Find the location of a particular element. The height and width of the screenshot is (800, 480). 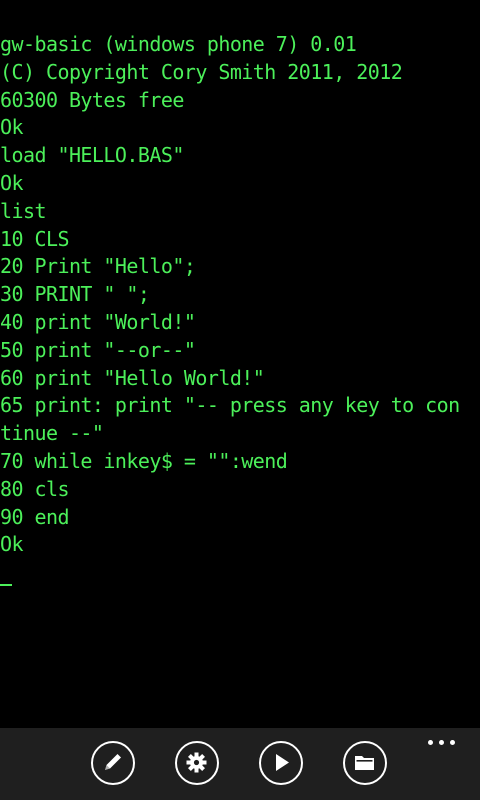

settings-button is located at coordinates (197, 763).